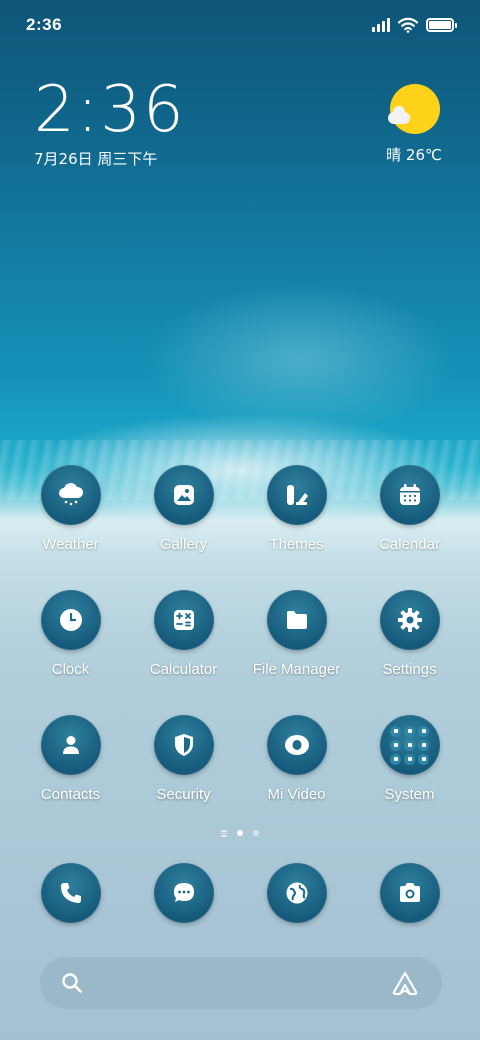  I want to click on signal-icon, so click(381, 25).